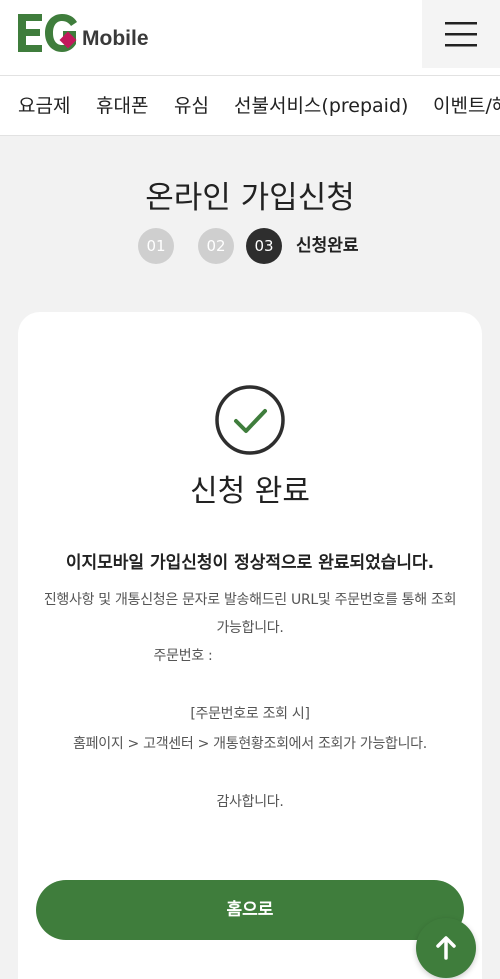 This screenshot has width=500, height=979. What do you see at coordinates (47, 33) in the screenshot?
I see `eg-logo-mark` at bounding box center [47, 33].